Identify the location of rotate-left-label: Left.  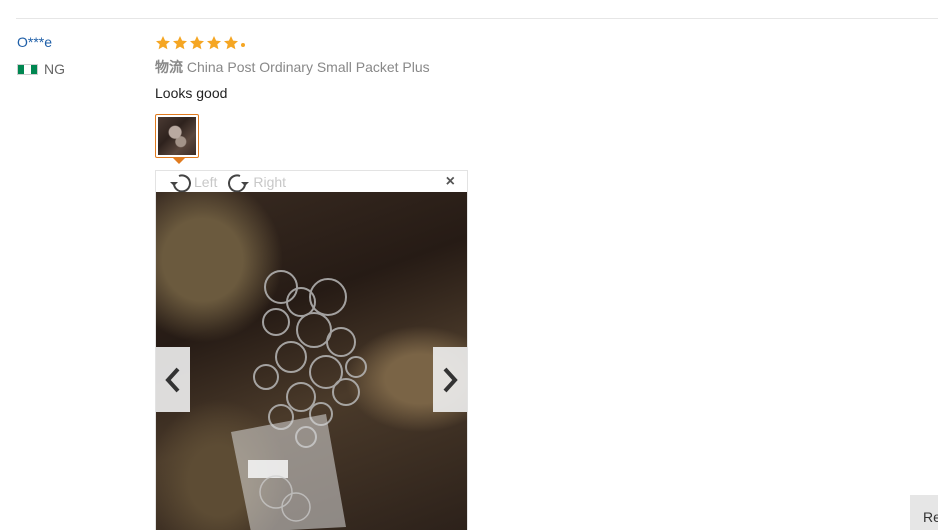
(206, 181).